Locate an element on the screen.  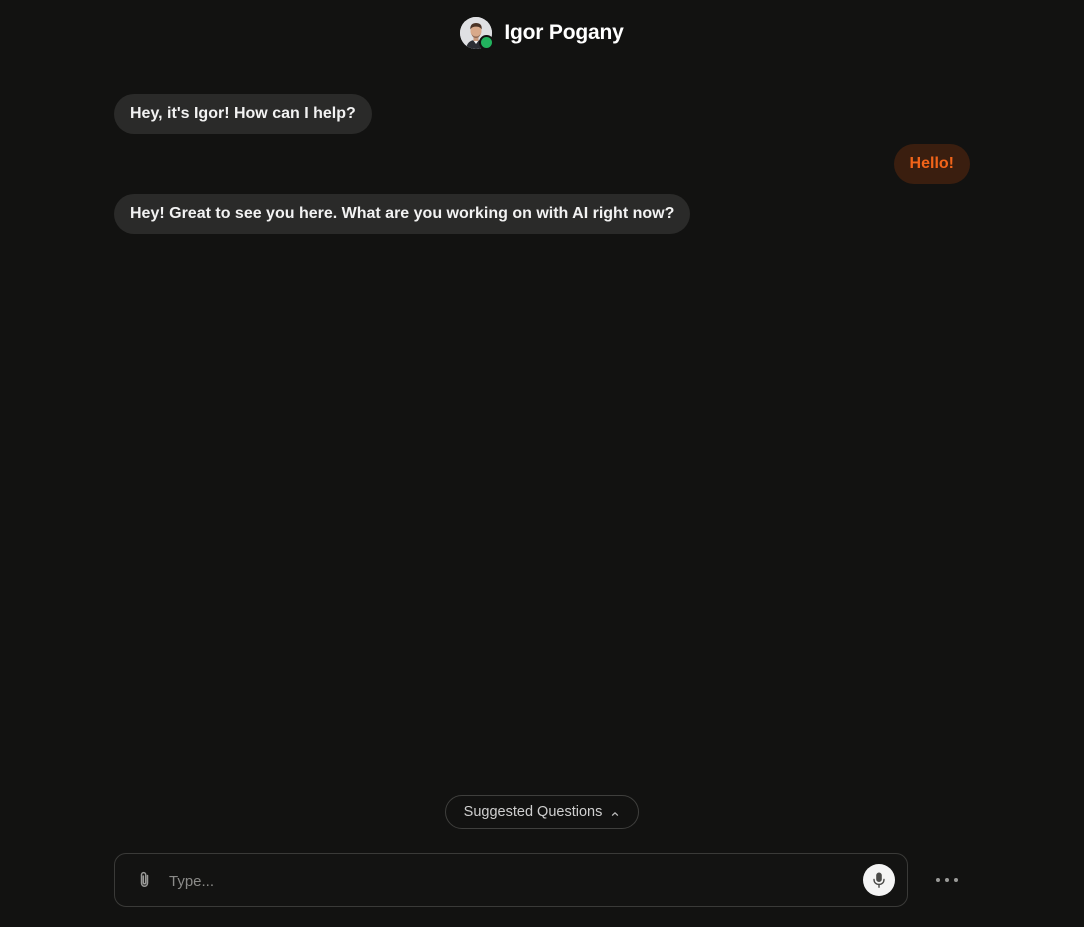
user-message: Hello! is located at coordinates (931, 164).